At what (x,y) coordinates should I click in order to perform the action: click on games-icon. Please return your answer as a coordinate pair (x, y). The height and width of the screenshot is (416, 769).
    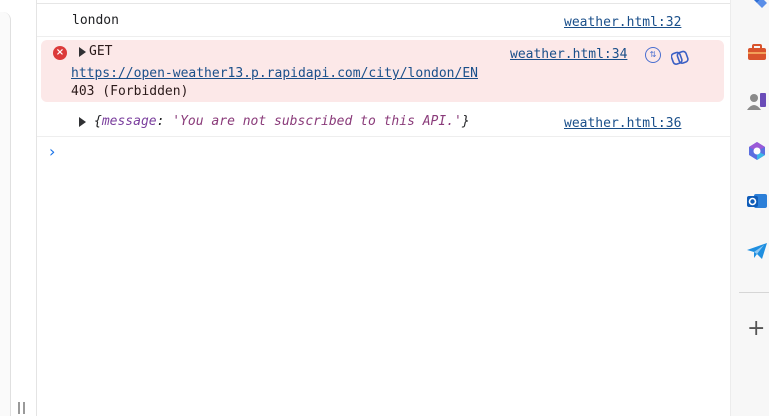
    Looking at the image, I should click on (757, 101).